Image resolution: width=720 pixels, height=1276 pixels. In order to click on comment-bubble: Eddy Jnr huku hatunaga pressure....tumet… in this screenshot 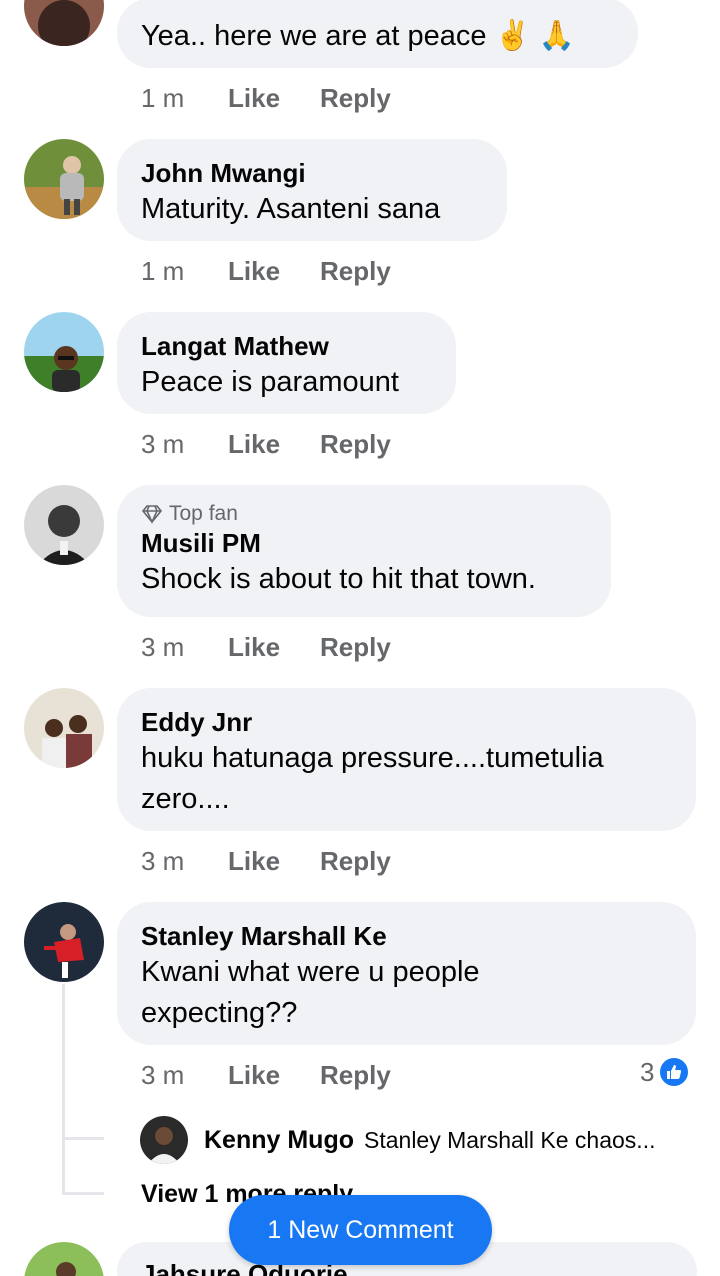, I will do `click(406, 759)`.